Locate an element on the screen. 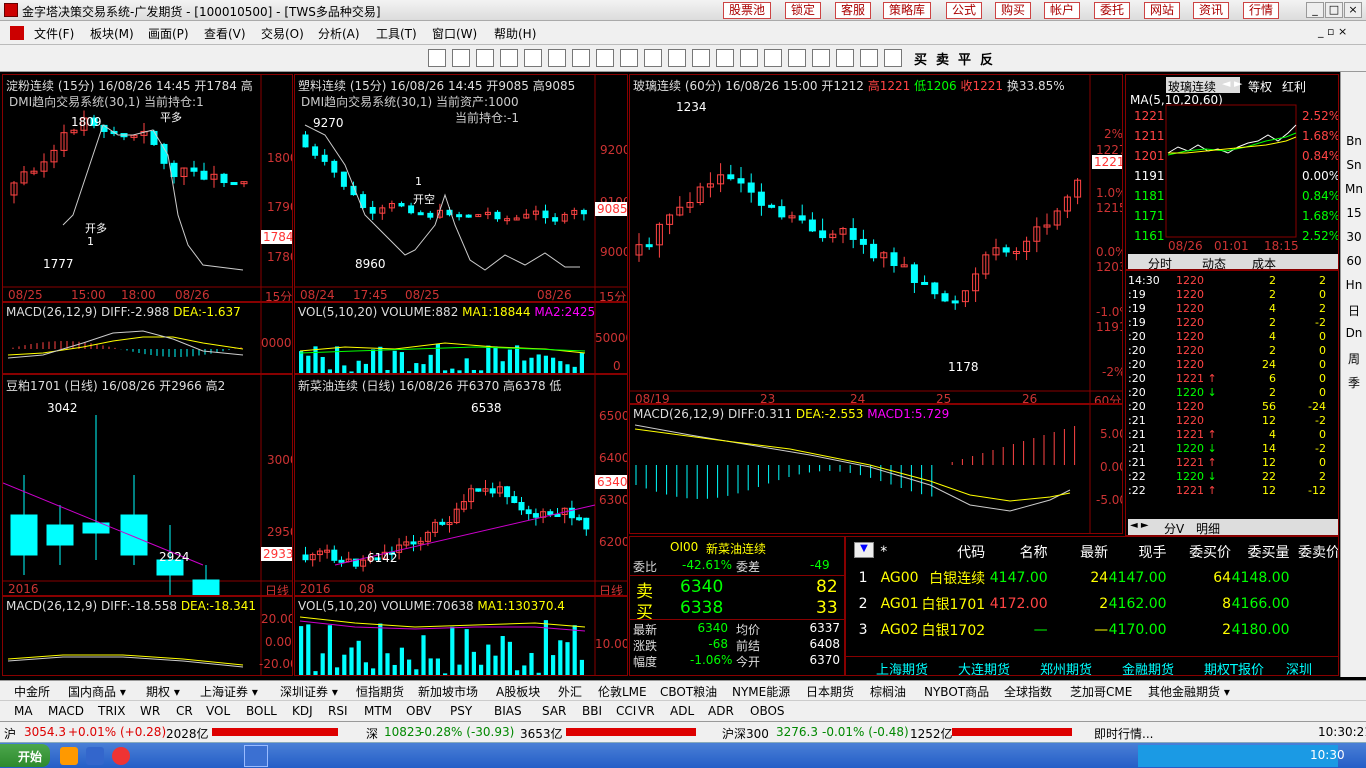 This screenshot has height=768, width=1366. top-button: 帐户 is located at coordinates (1062, 10).